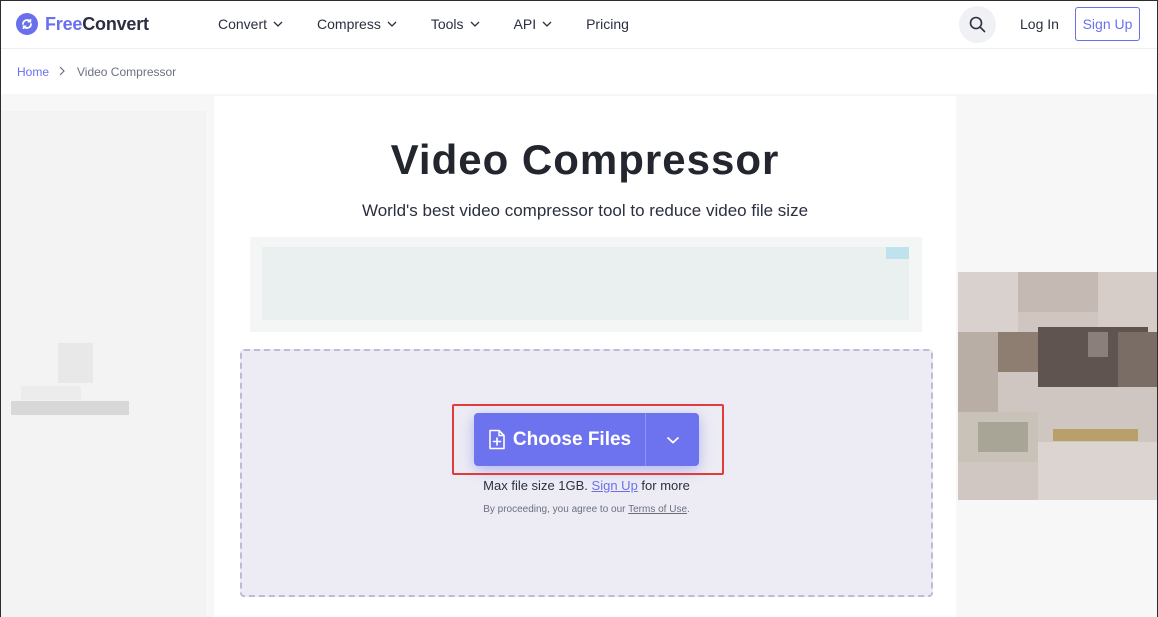  I want to click on max-file-size-note: Max file size 1GB. Sign Up for more, so click(586, 485).